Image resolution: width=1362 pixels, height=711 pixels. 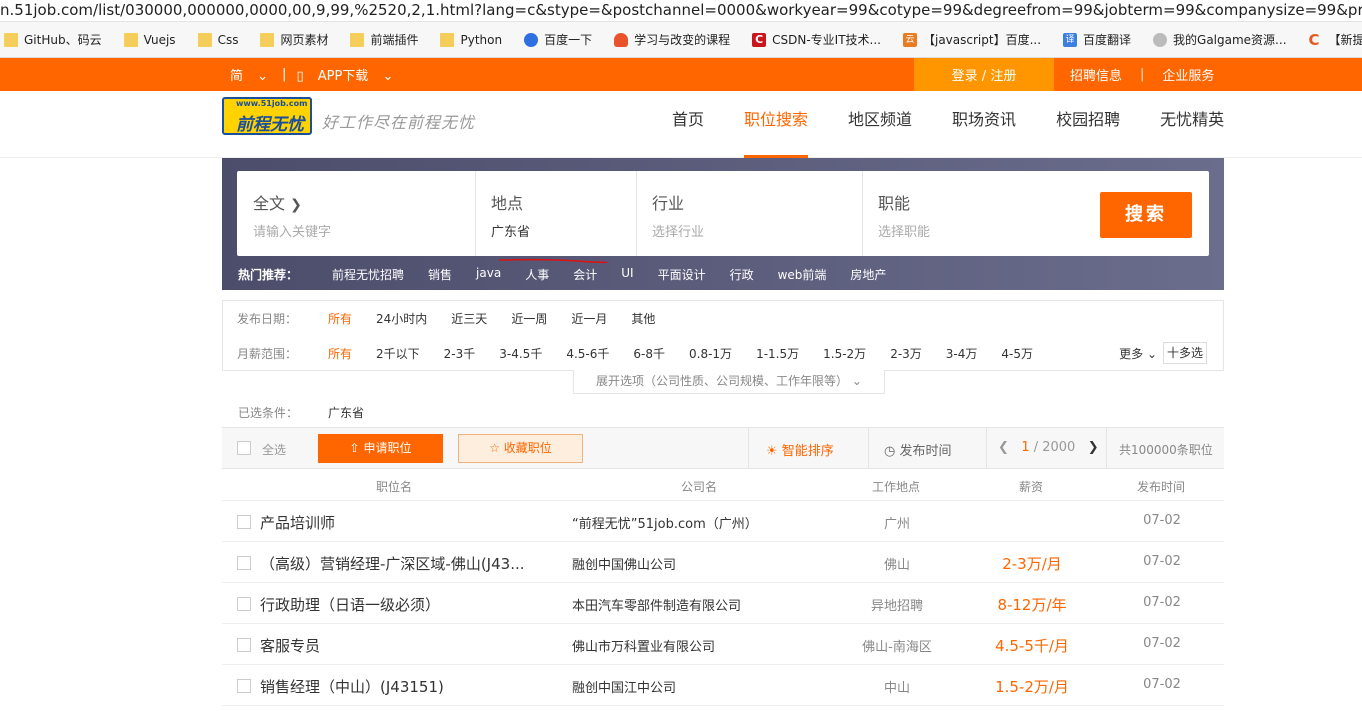 What do you see at coordinates (777, 353) in the screenshot?
I see `salary-option: 1-1.5万` at bounding box center [777, 353].